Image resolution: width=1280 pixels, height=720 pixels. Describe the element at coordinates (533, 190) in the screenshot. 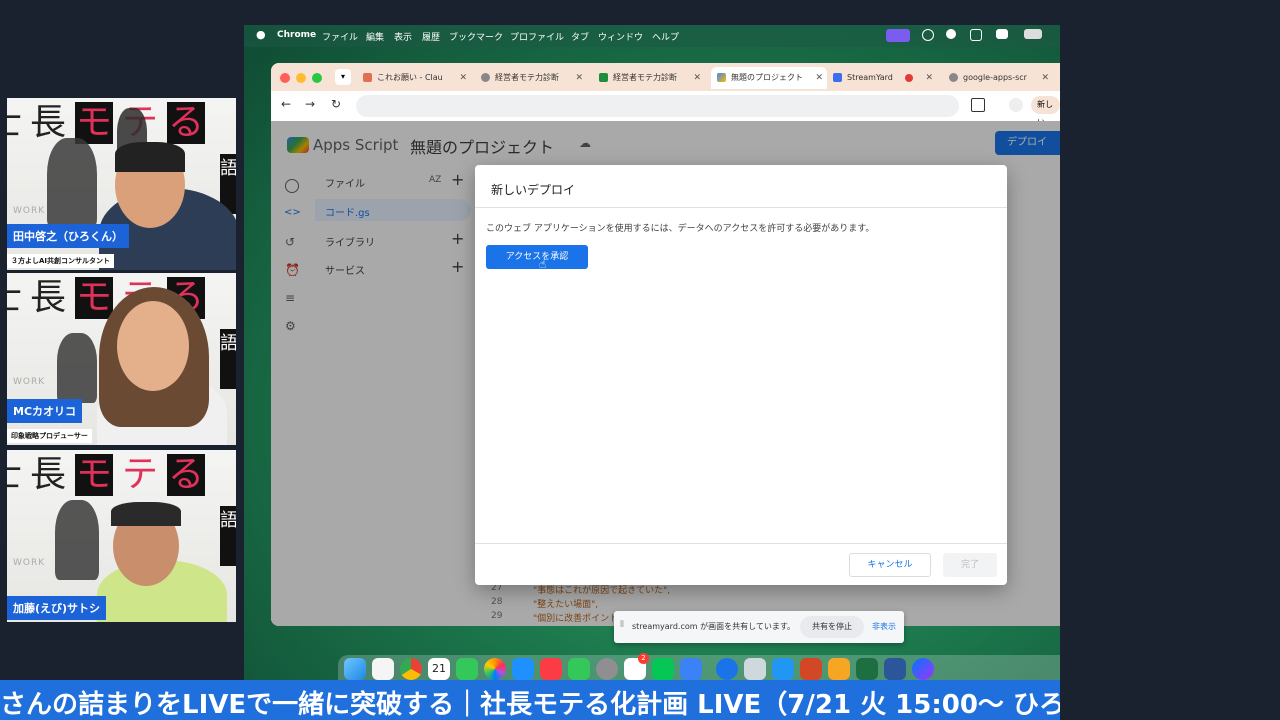

I see `dialog-title: 新しいデプロイ` at that location.